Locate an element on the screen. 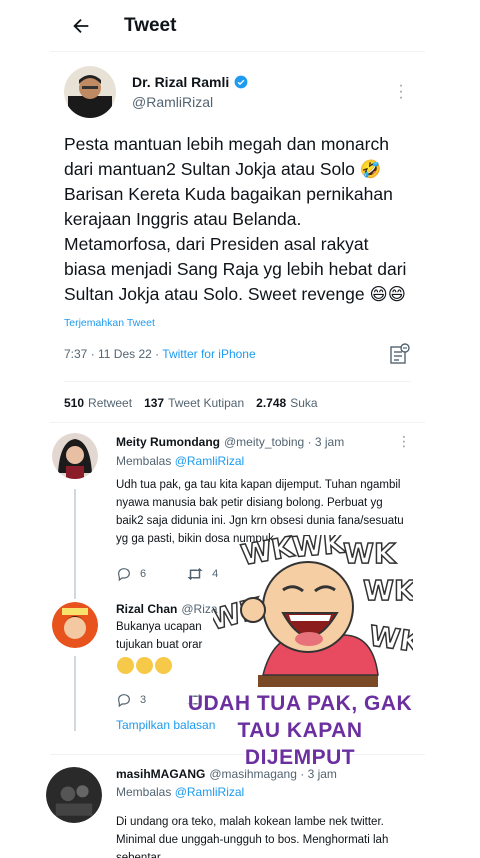 The image size is (480, 858). retweet-stat: 510 Retweet is located at coordinates (98, 403).